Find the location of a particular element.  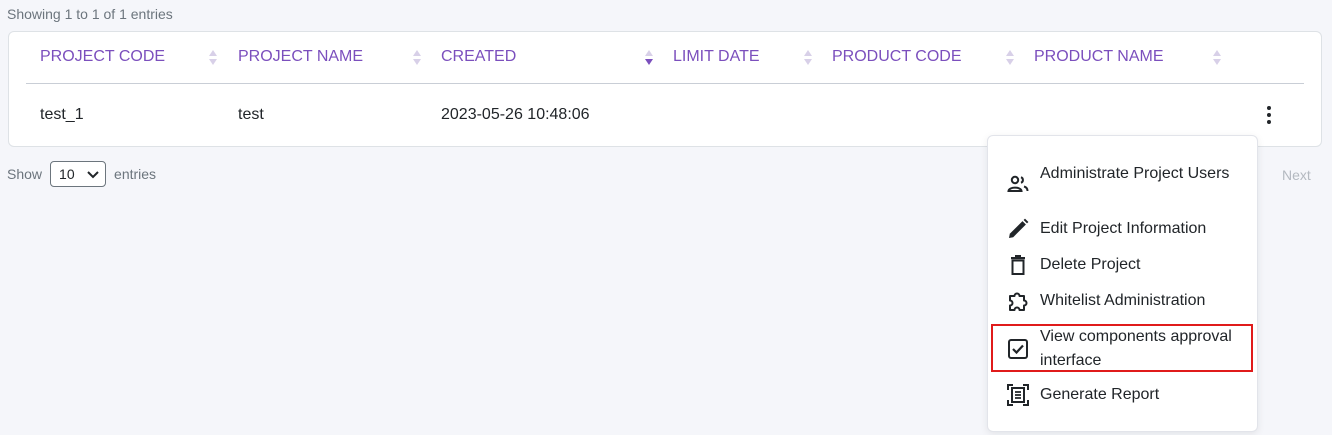

sort-desc-icon is located at coordinates (649, 58).